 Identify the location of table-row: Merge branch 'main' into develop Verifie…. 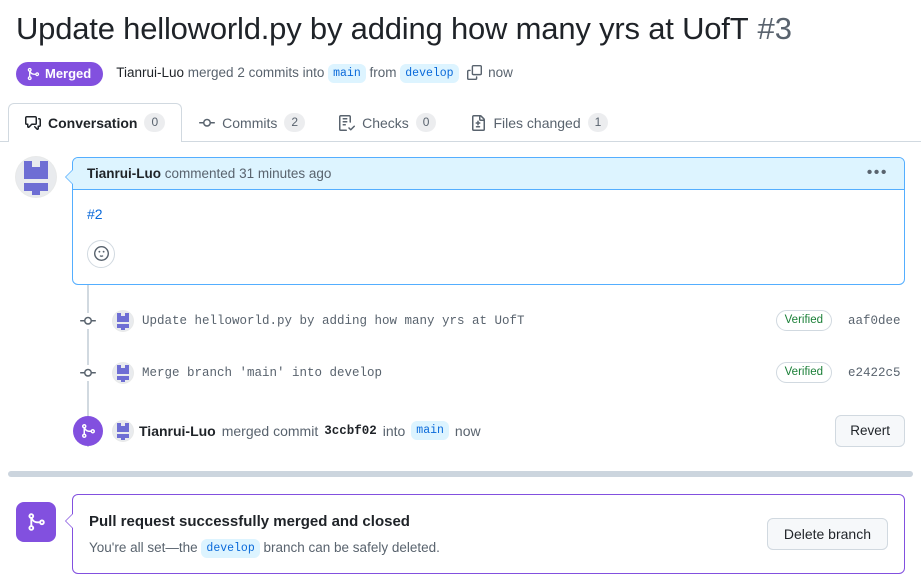
(460, 373).